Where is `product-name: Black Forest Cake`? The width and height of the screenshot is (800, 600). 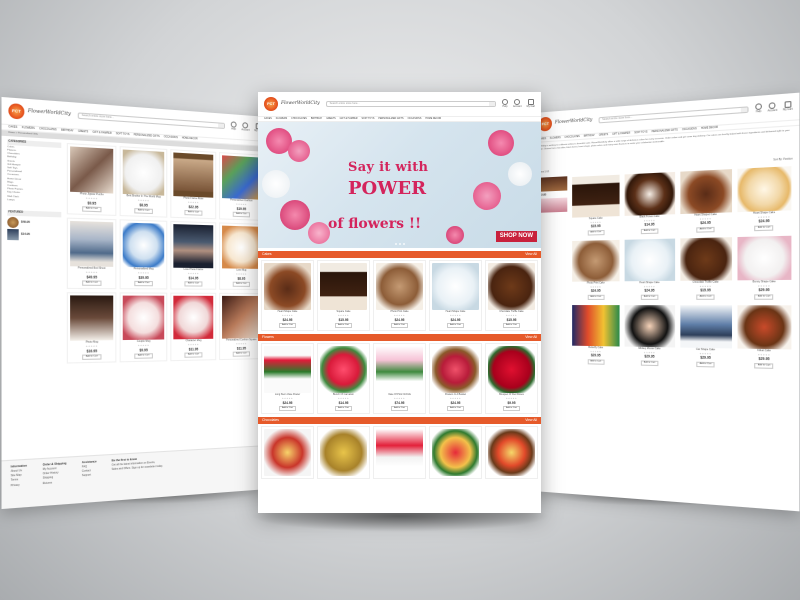 product-name: Black Forest Cake is located at coordinates (649, 217).